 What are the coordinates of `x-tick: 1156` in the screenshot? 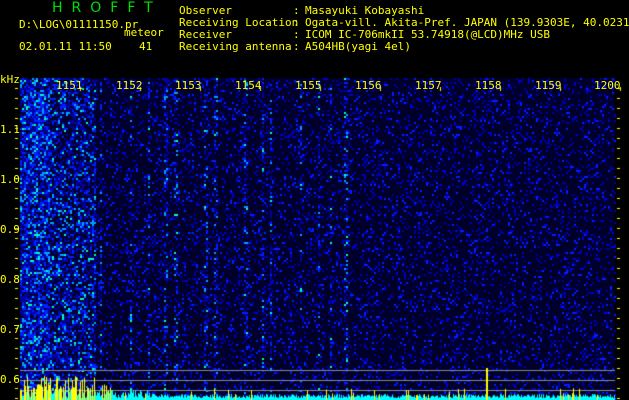 It's located at (368, 85).